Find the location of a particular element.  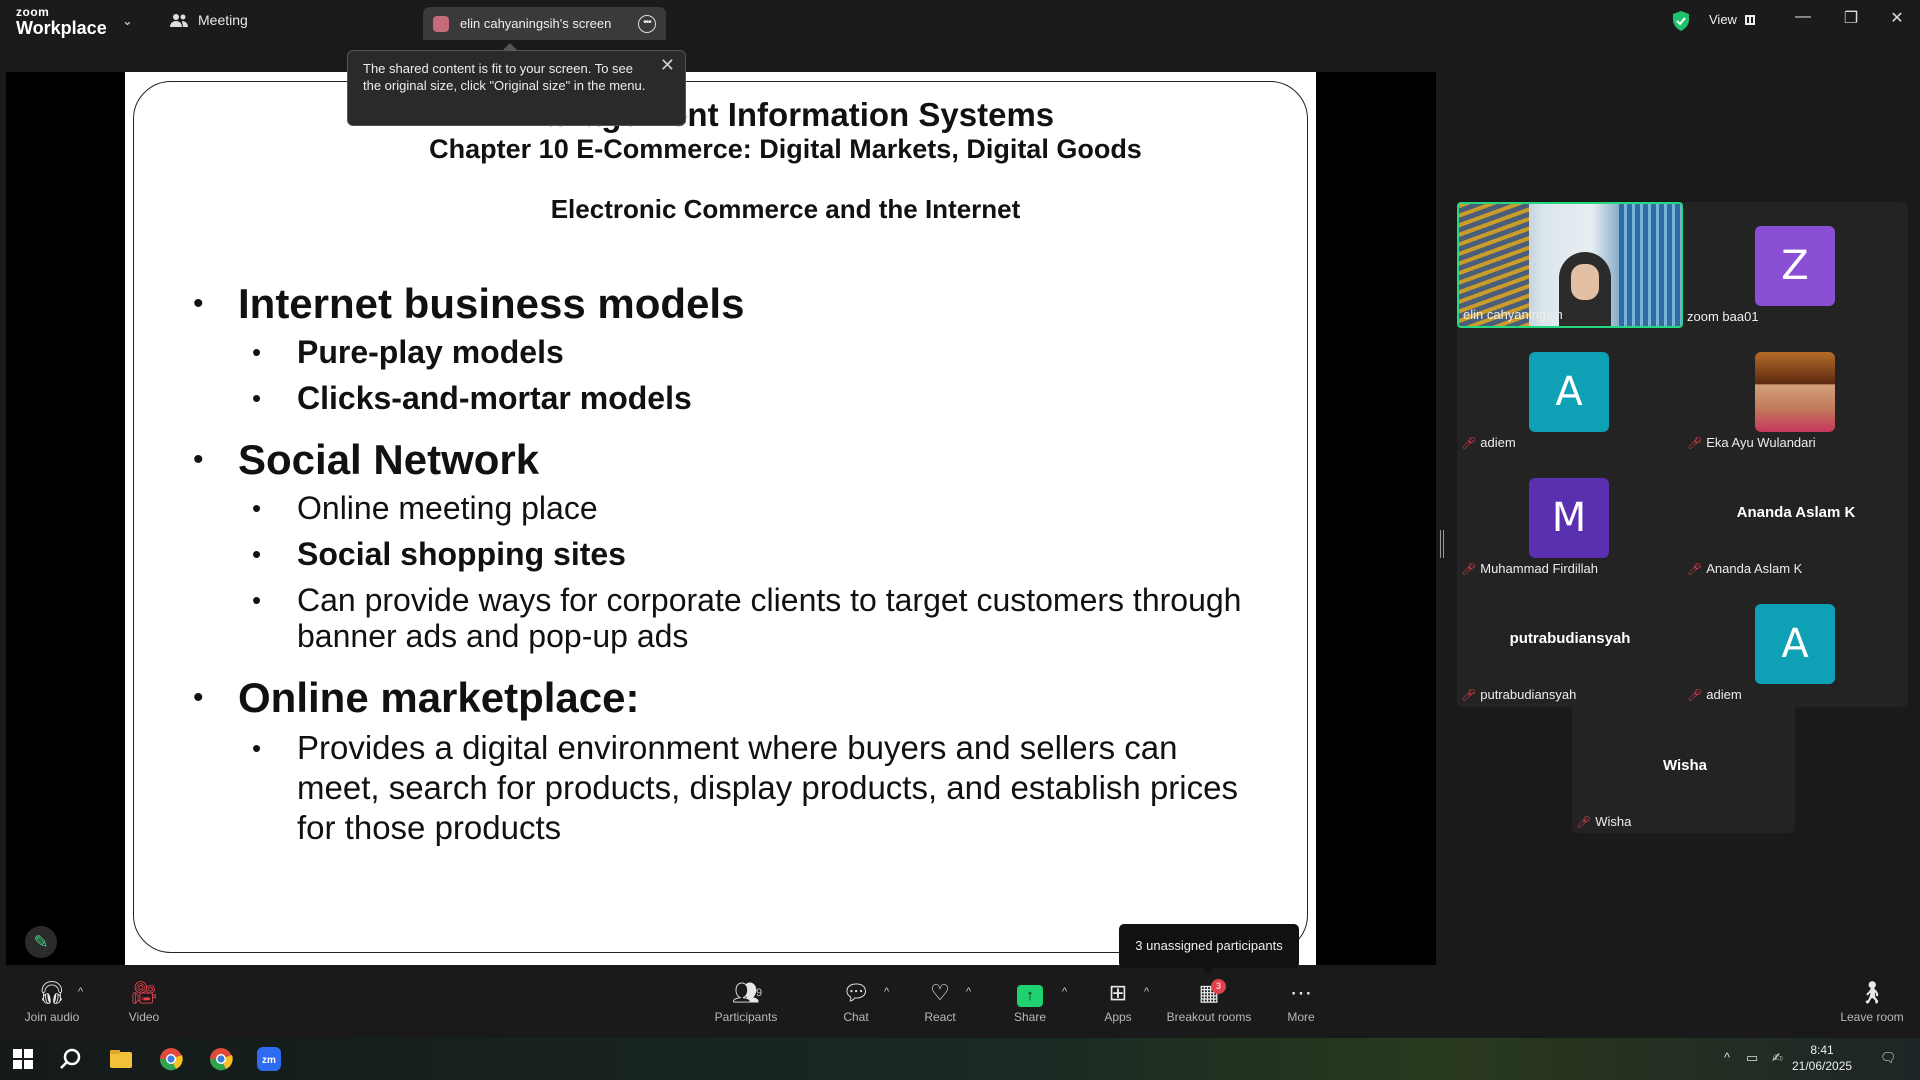

bullet-text: Online marketplace: is located at coordinates (439, 697).